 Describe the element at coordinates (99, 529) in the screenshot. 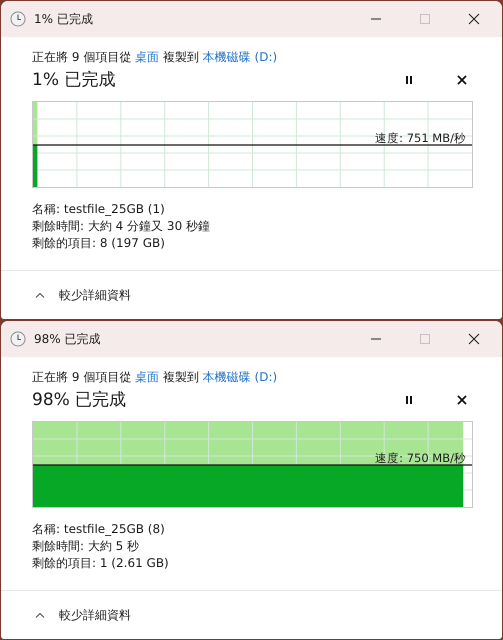

I see `detail-text: 名稱: testfile_25GB (8)` at that location.